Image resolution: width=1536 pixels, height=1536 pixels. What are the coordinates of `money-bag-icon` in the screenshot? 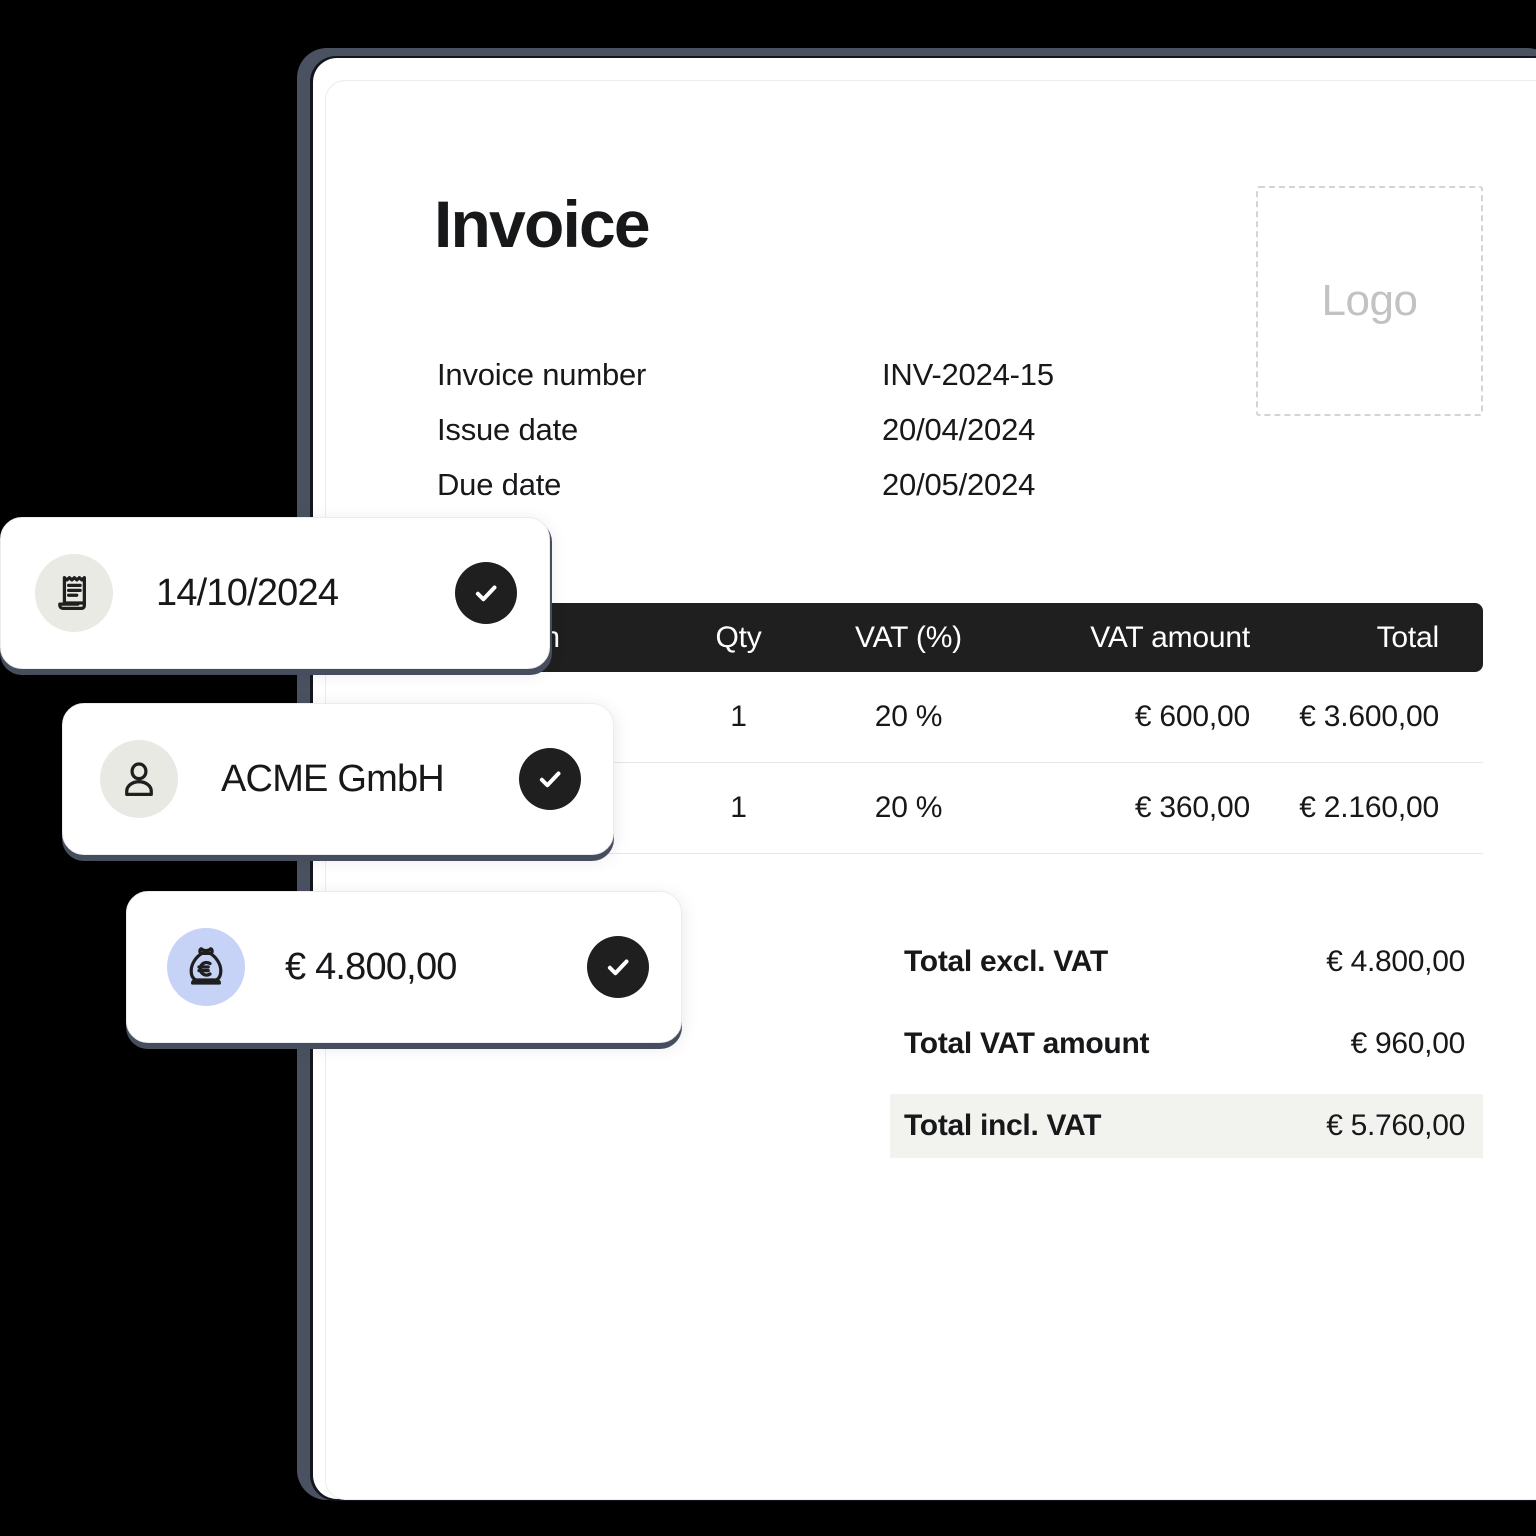 It's located at (206, 967).